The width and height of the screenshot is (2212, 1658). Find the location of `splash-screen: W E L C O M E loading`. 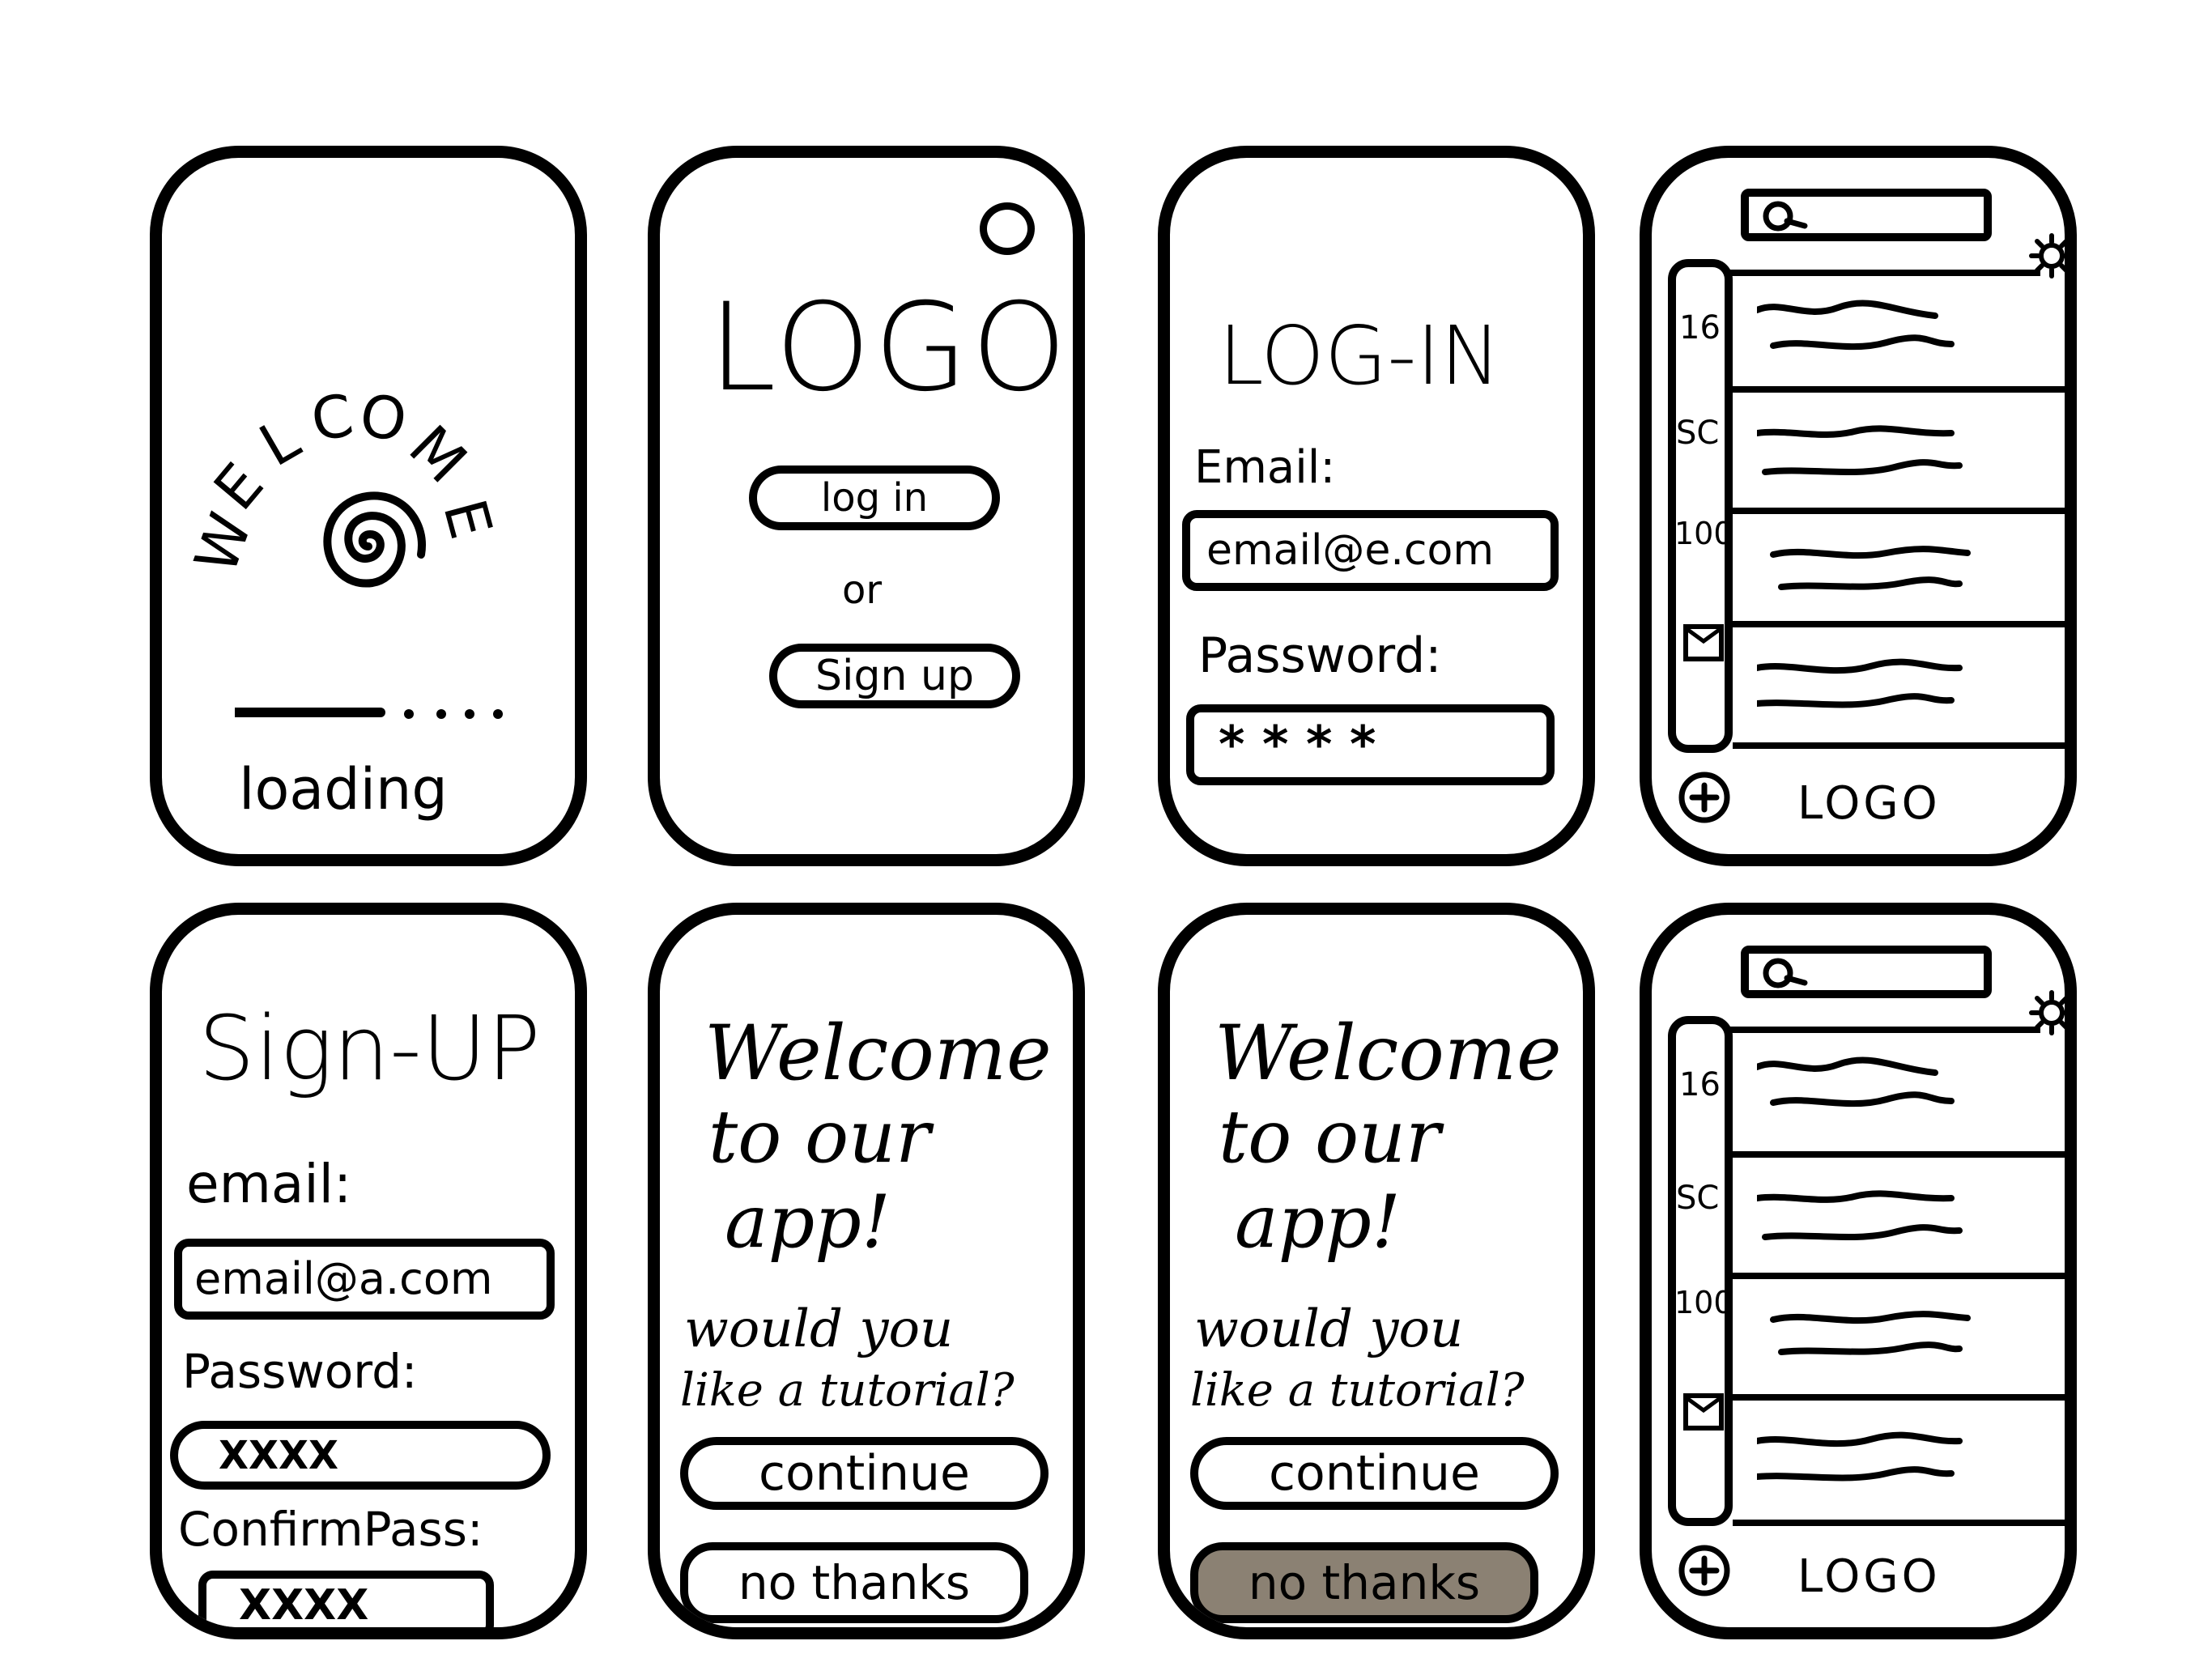

splash-screen: W E L C O M E loading is located at coordinates (368, 506).